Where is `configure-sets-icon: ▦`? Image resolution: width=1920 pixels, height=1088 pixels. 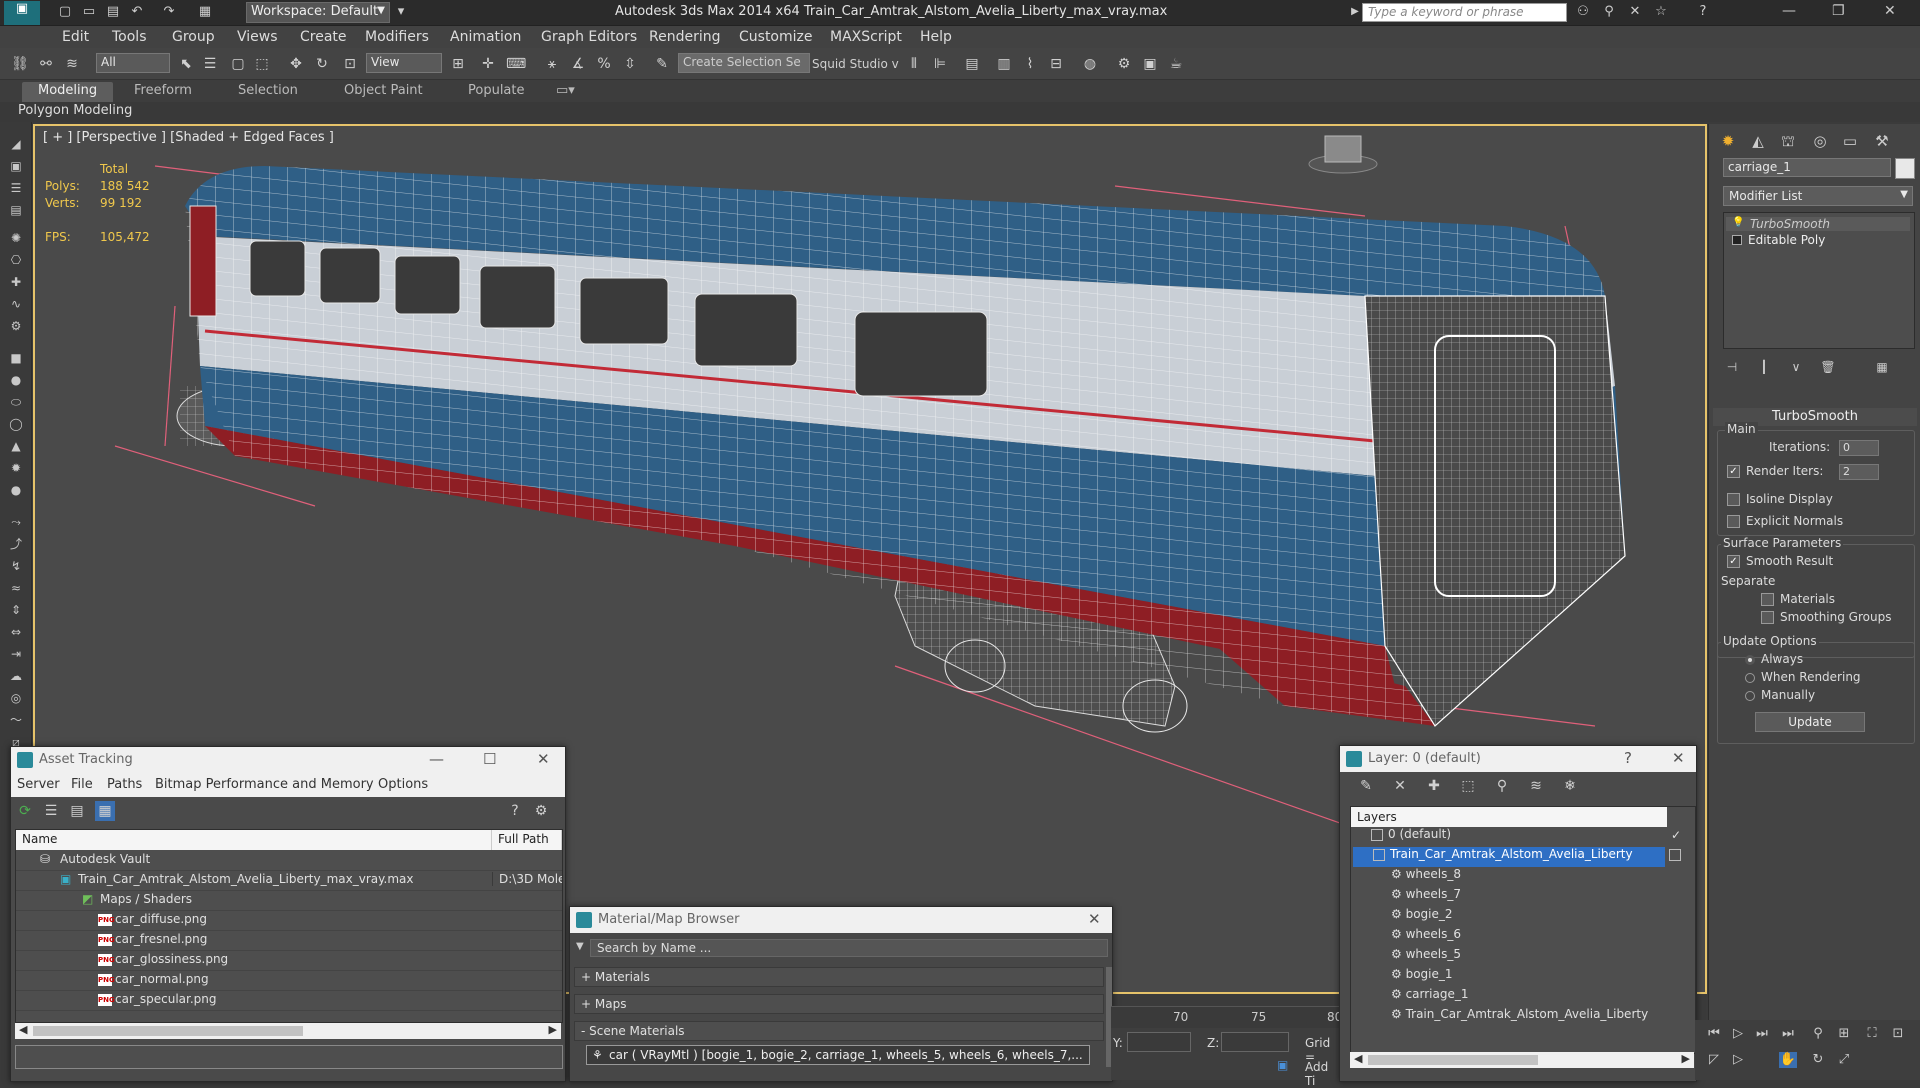
configure-sets-icon: ▦ is located at coordinates (1882, 367).